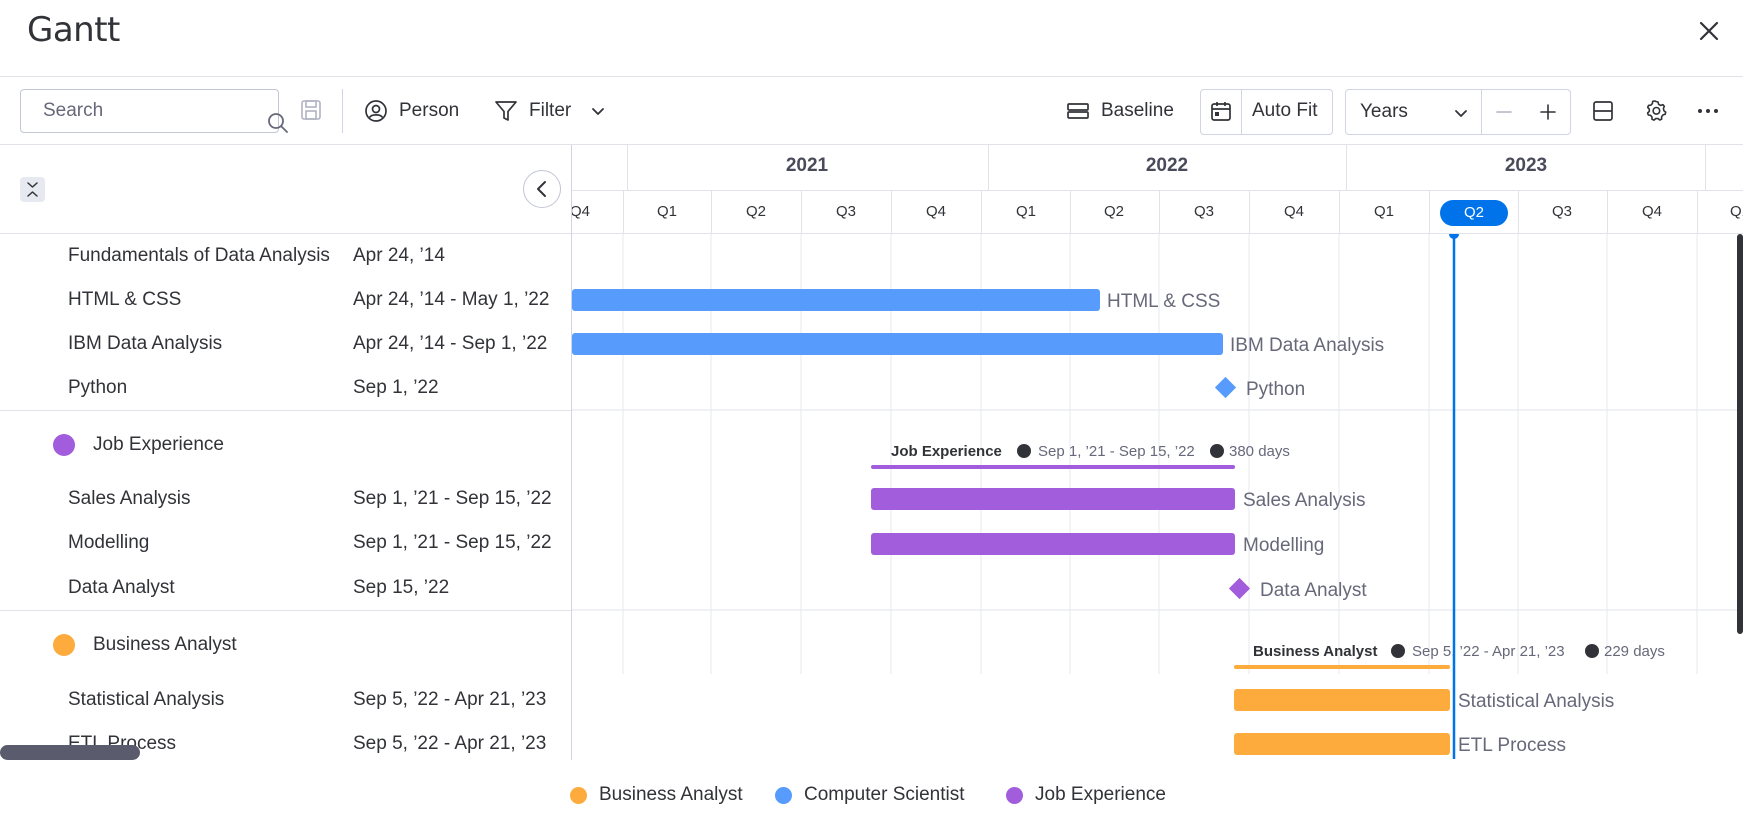 Image resolution: width=1743 pixels, height=826 pixels. I want to click on vertical-scrollbar, so click(1740, 434).